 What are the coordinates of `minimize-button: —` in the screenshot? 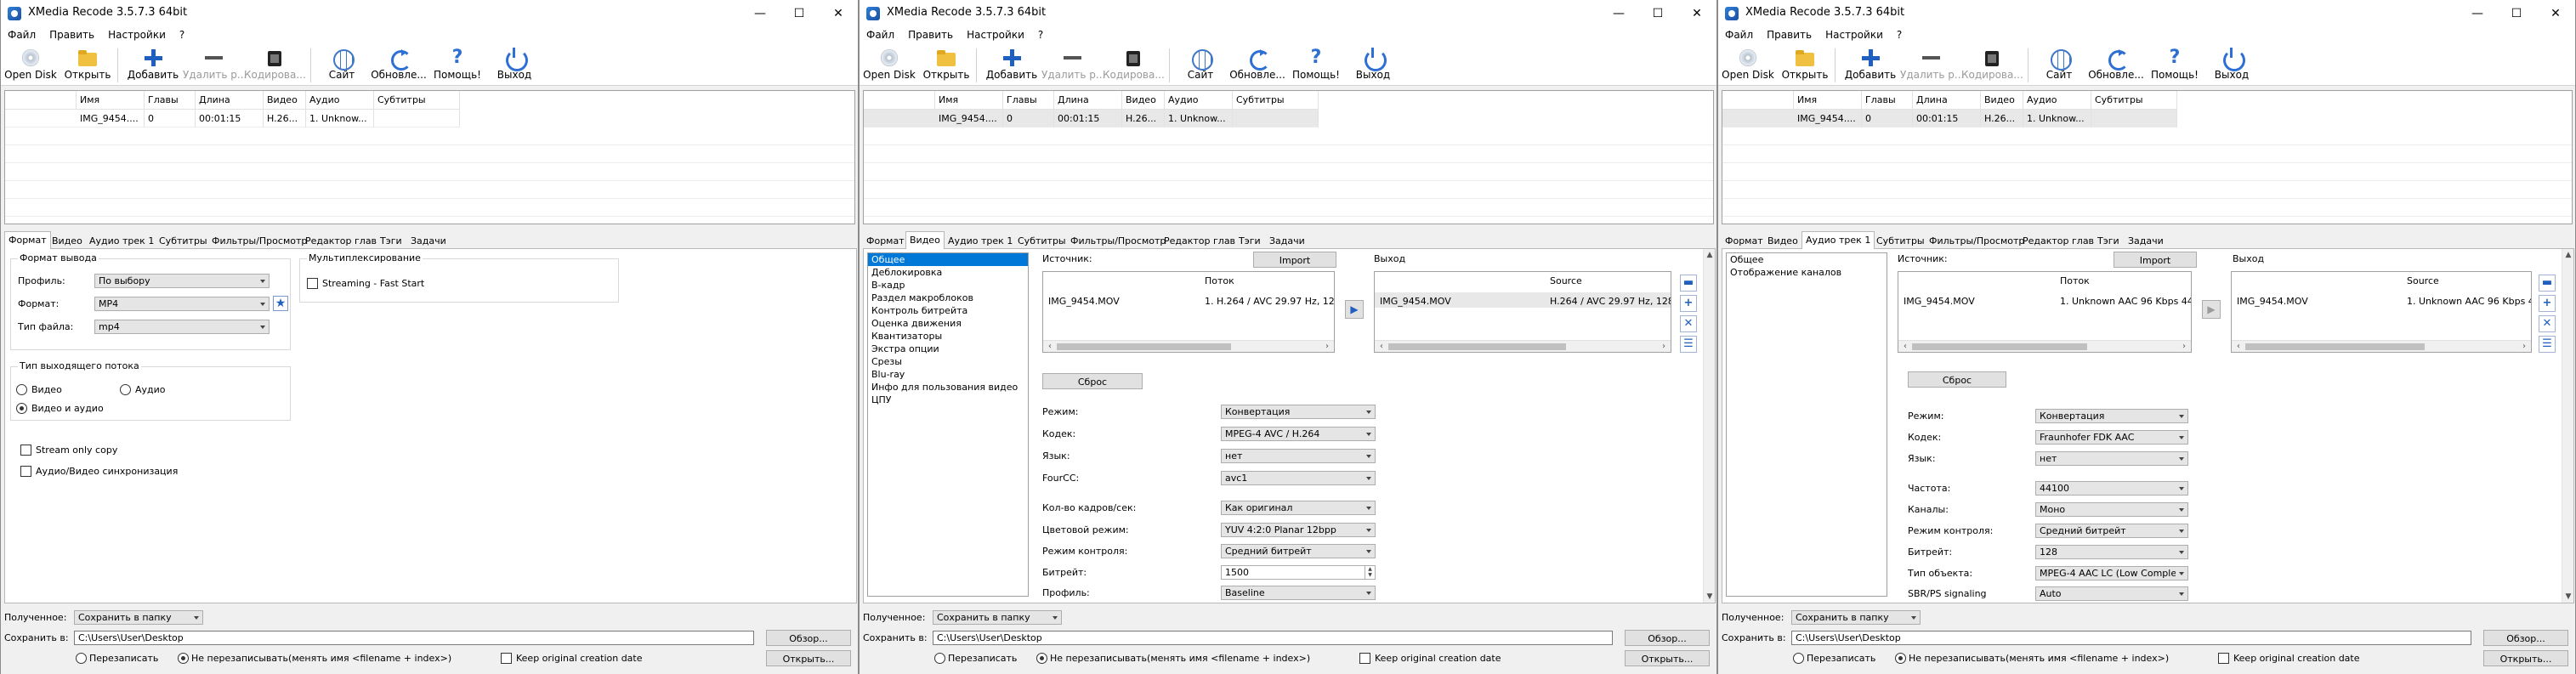 It's located at (2477, 13).